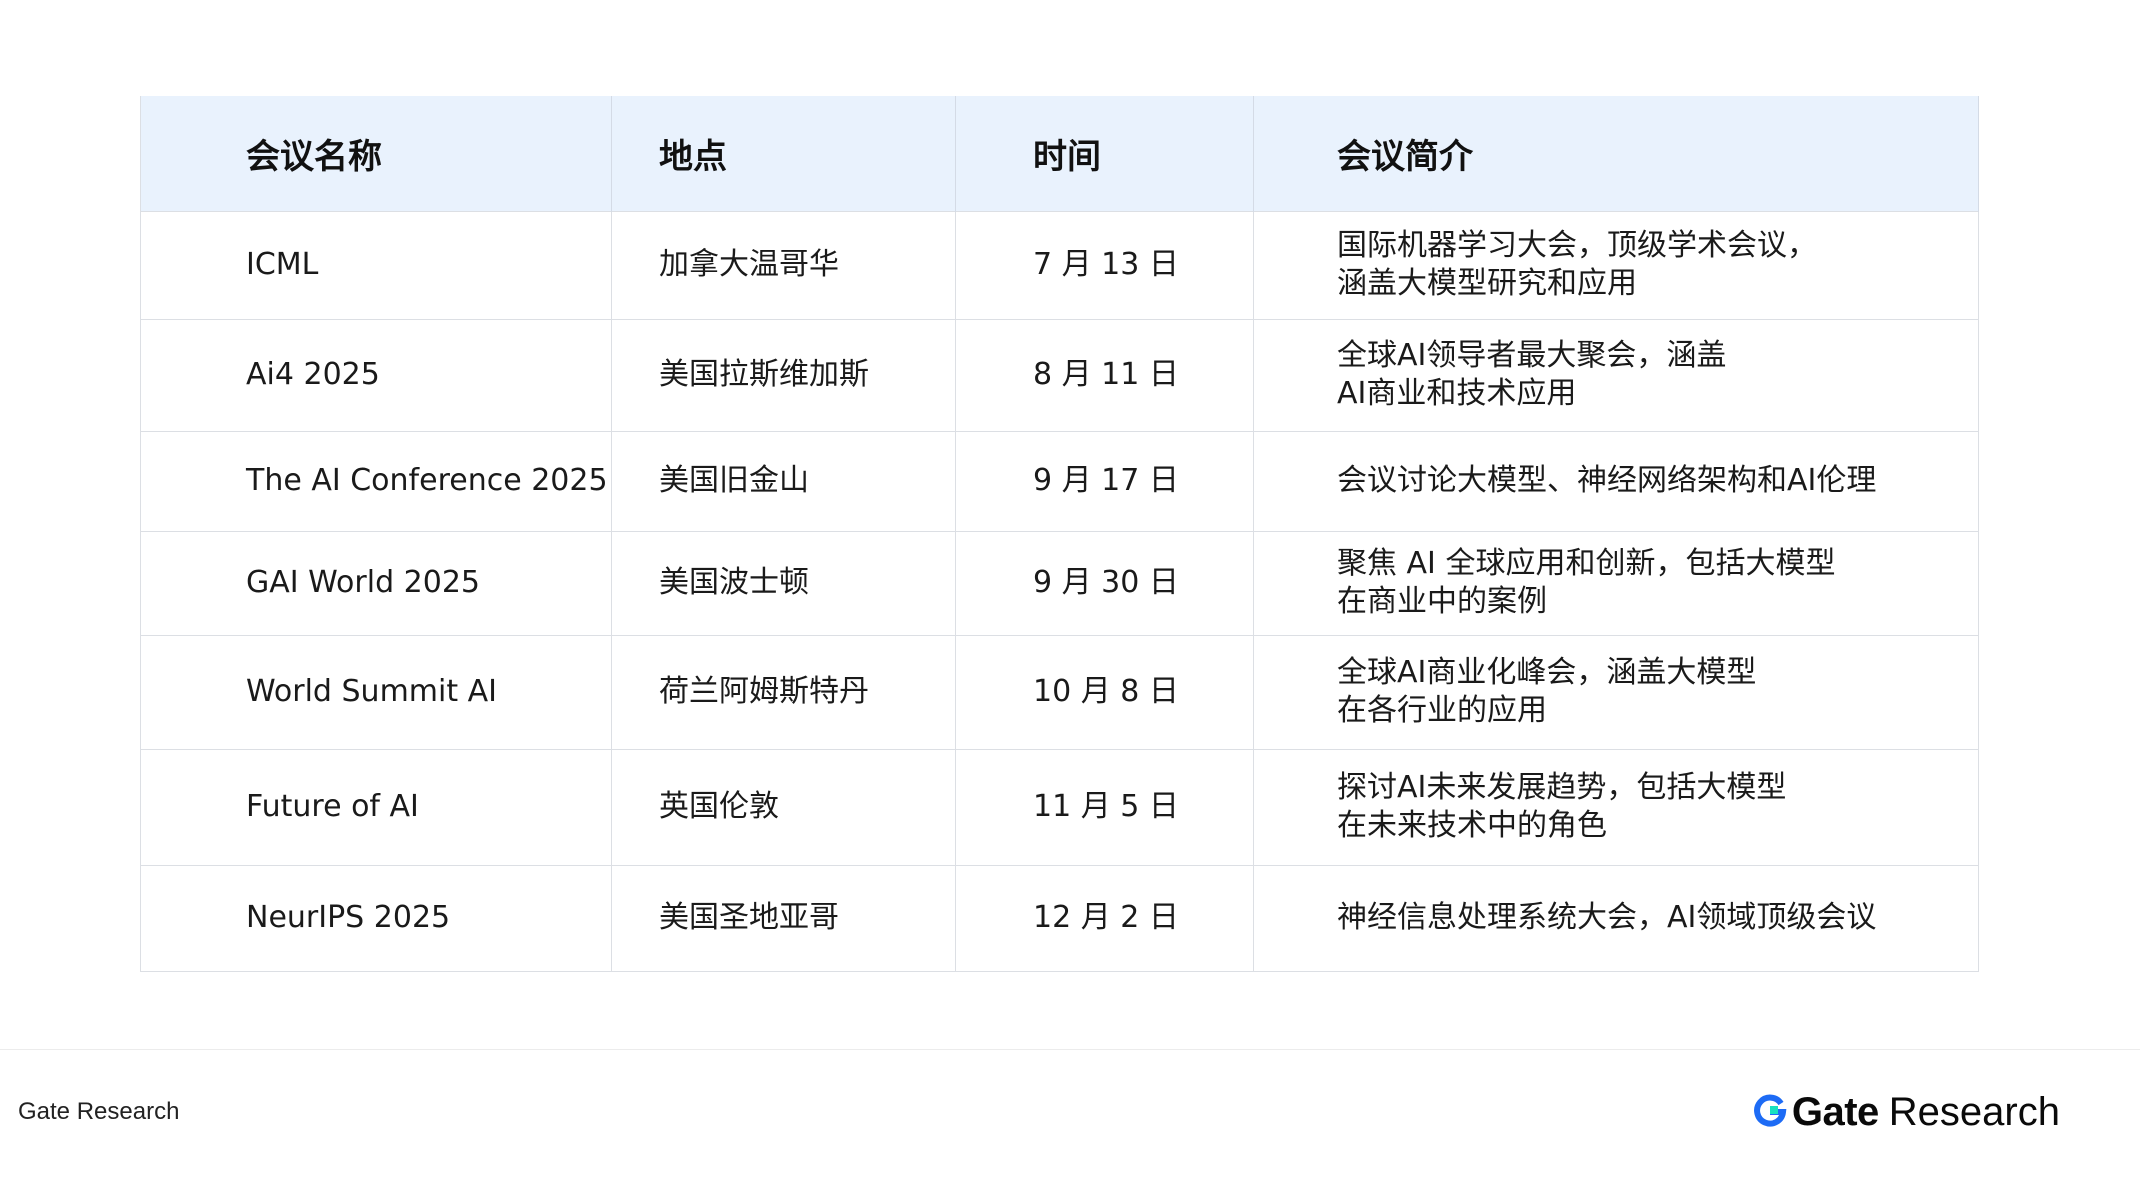 This screenshot has width=2140, height=1178. What do you see at coordinates (1616, 153) in the screenshot?
I see `header-description: 会议简介` at bounding box center [1616, 153].